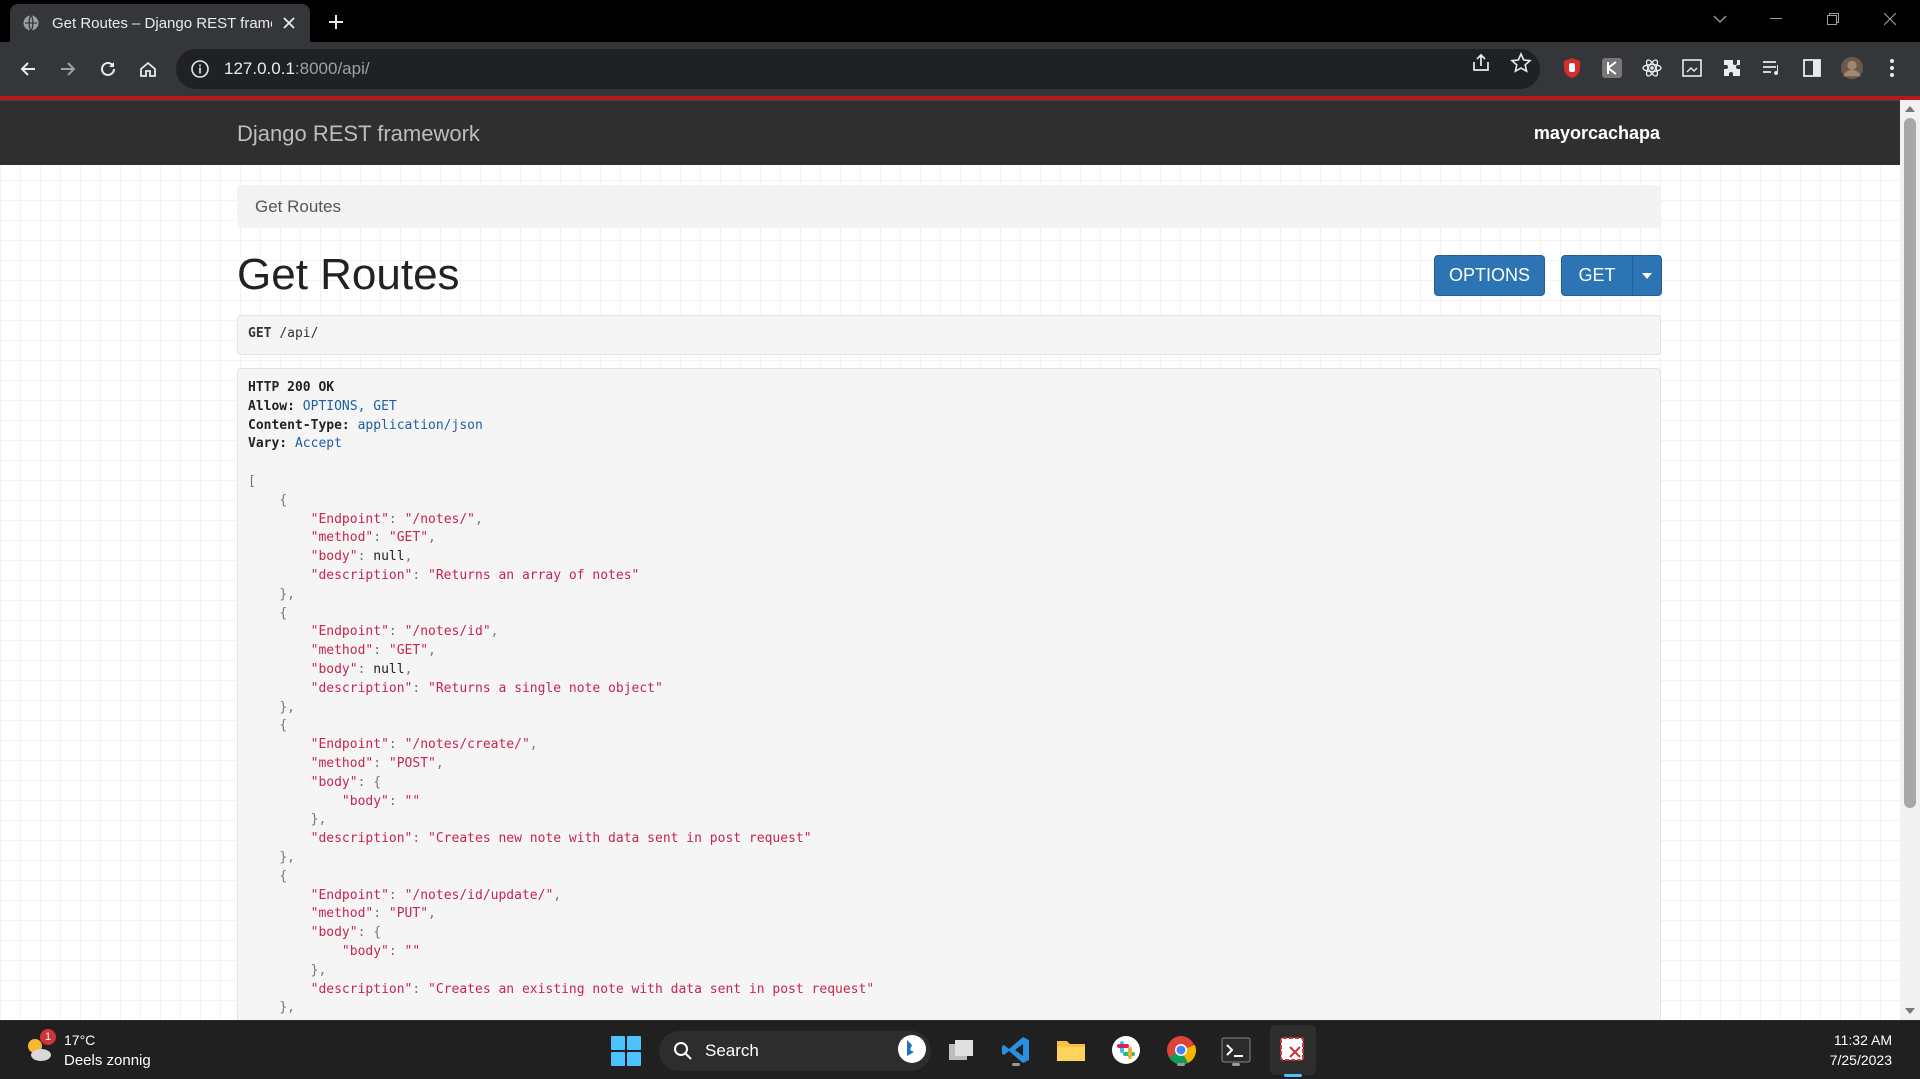  What do you see at coordinates (31, 23) in the screenshot?
I see `globe-icon` at bounding box center [31, 23].